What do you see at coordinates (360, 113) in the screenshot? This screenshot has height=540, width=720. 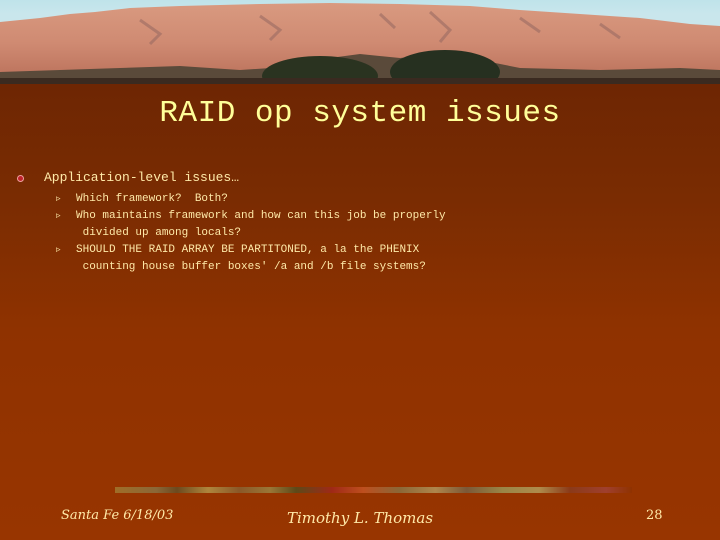 I see `slide-title: RAID op system issues` at bounding box center [360, 113].